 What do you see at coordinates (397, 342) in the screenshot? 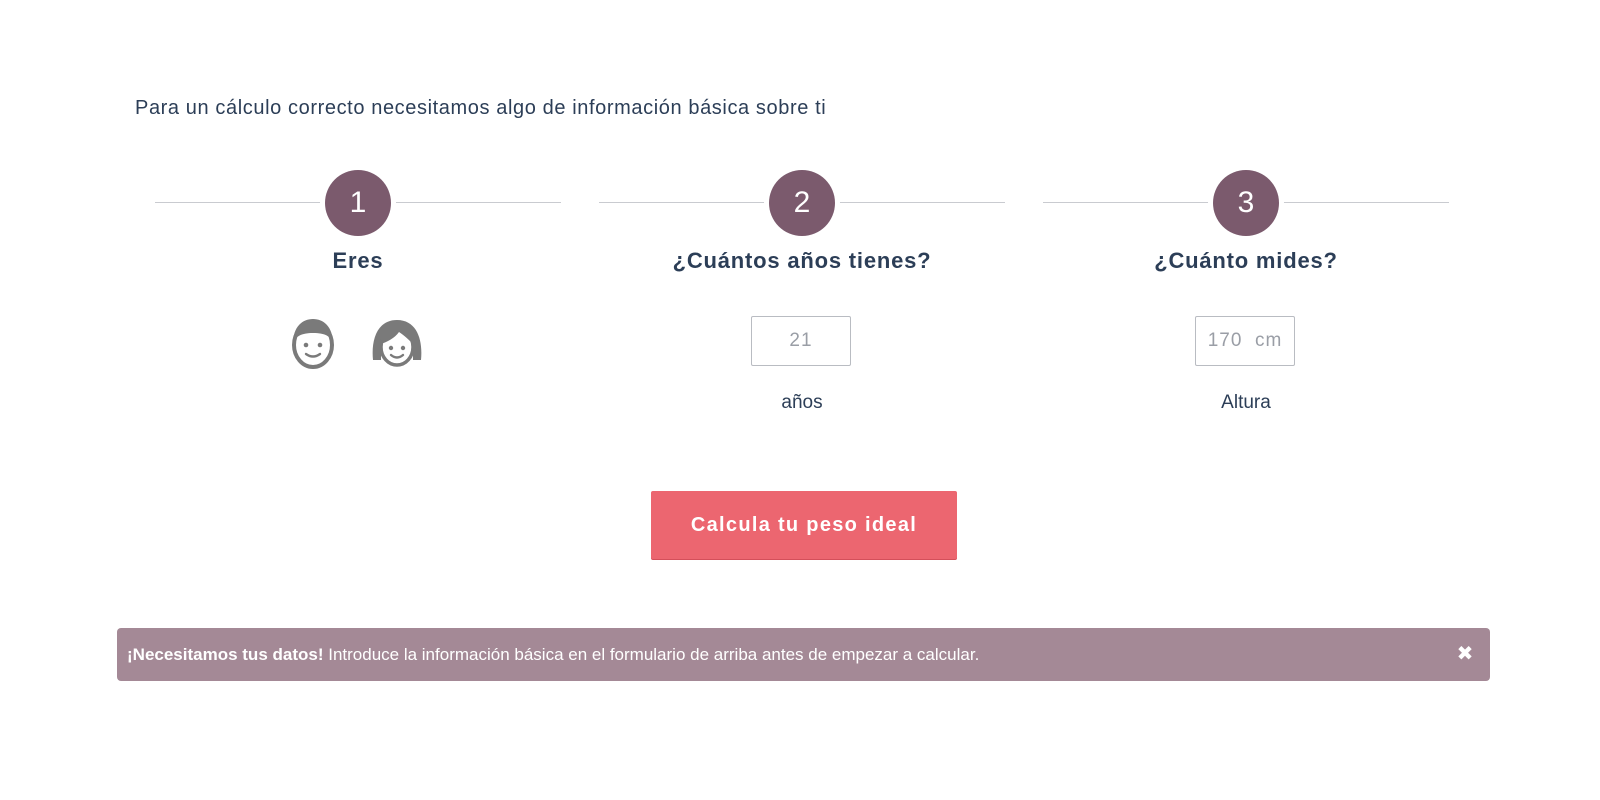
I see `female-face-icon` at bounding box center [397, 342].